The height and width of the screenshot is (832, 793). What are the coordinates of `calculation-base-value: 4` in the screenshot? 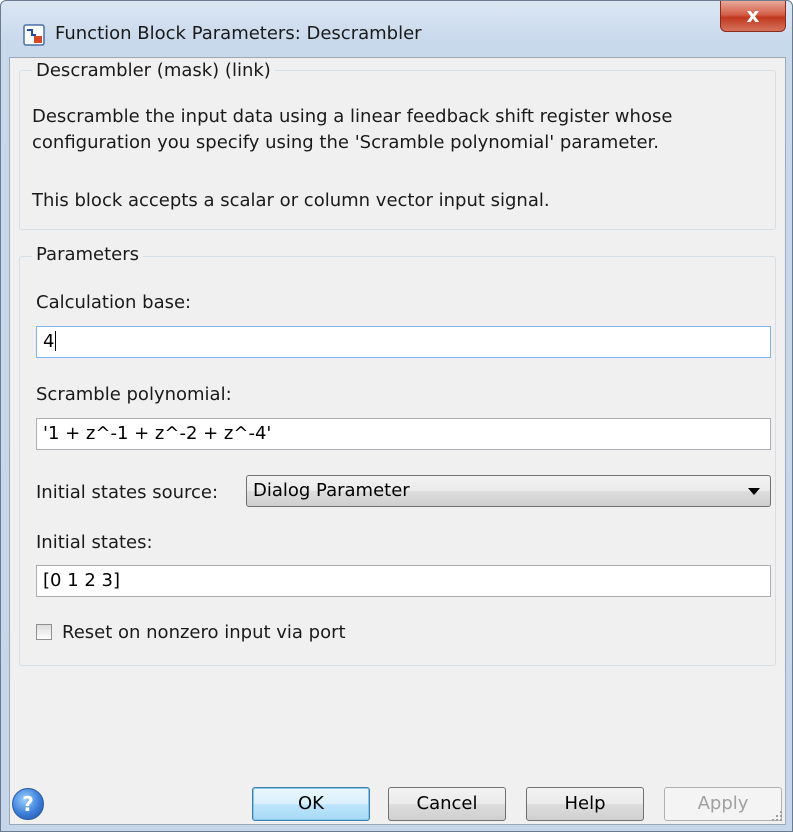 It's located at (49, 341).